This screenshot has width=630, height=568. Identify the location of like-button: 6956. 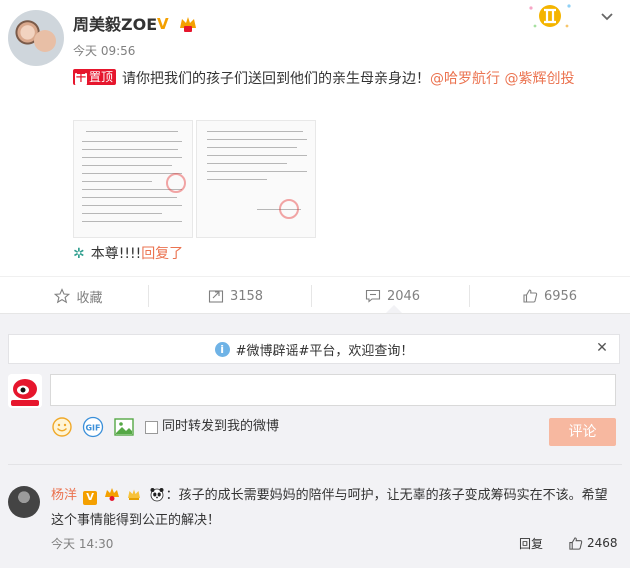
(549, 296).